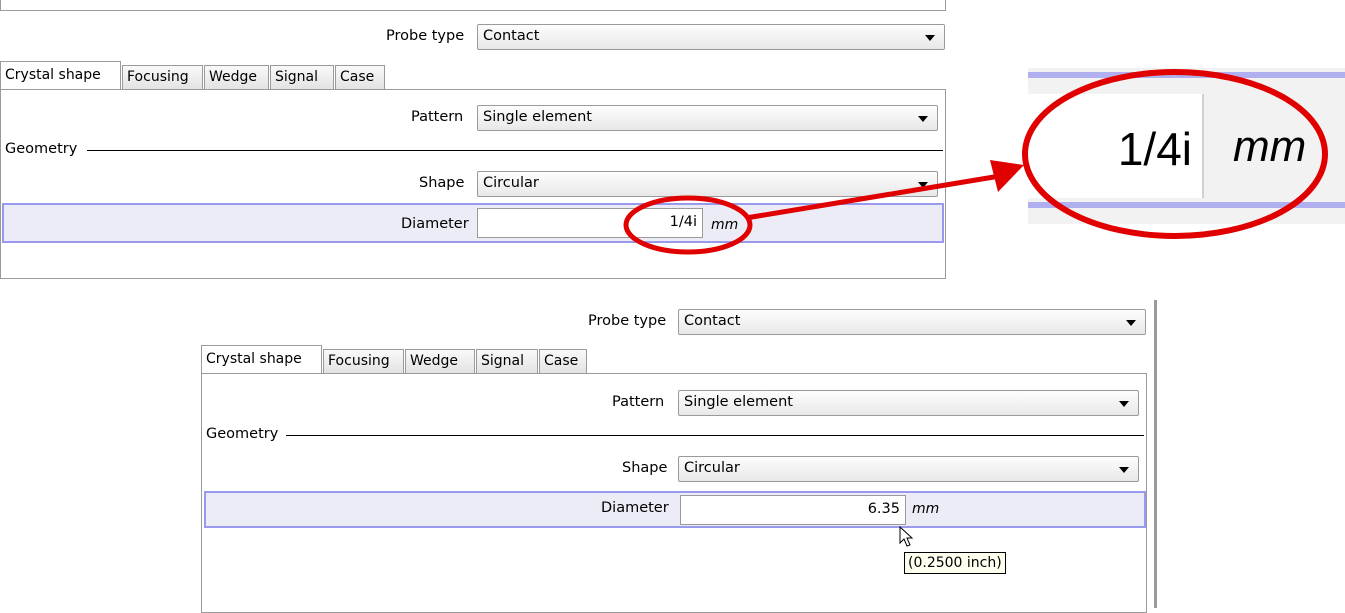 The width and height of the screenshot is (1345, 613). I want to click on diameter-value: 1/4i, so click(683, 222).